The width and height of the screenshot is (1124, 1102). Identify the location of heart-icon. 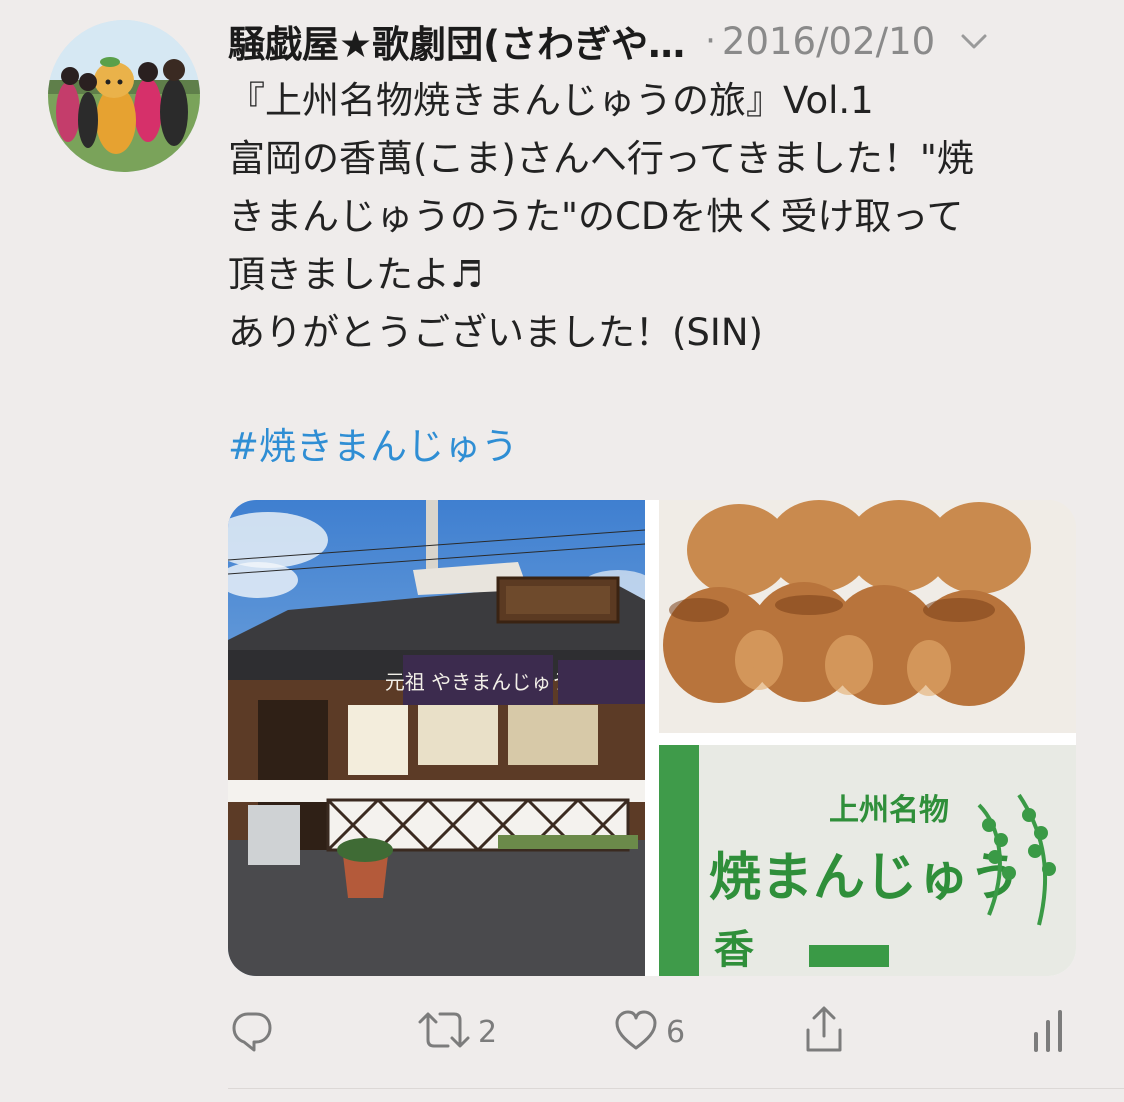
(636, 1032).